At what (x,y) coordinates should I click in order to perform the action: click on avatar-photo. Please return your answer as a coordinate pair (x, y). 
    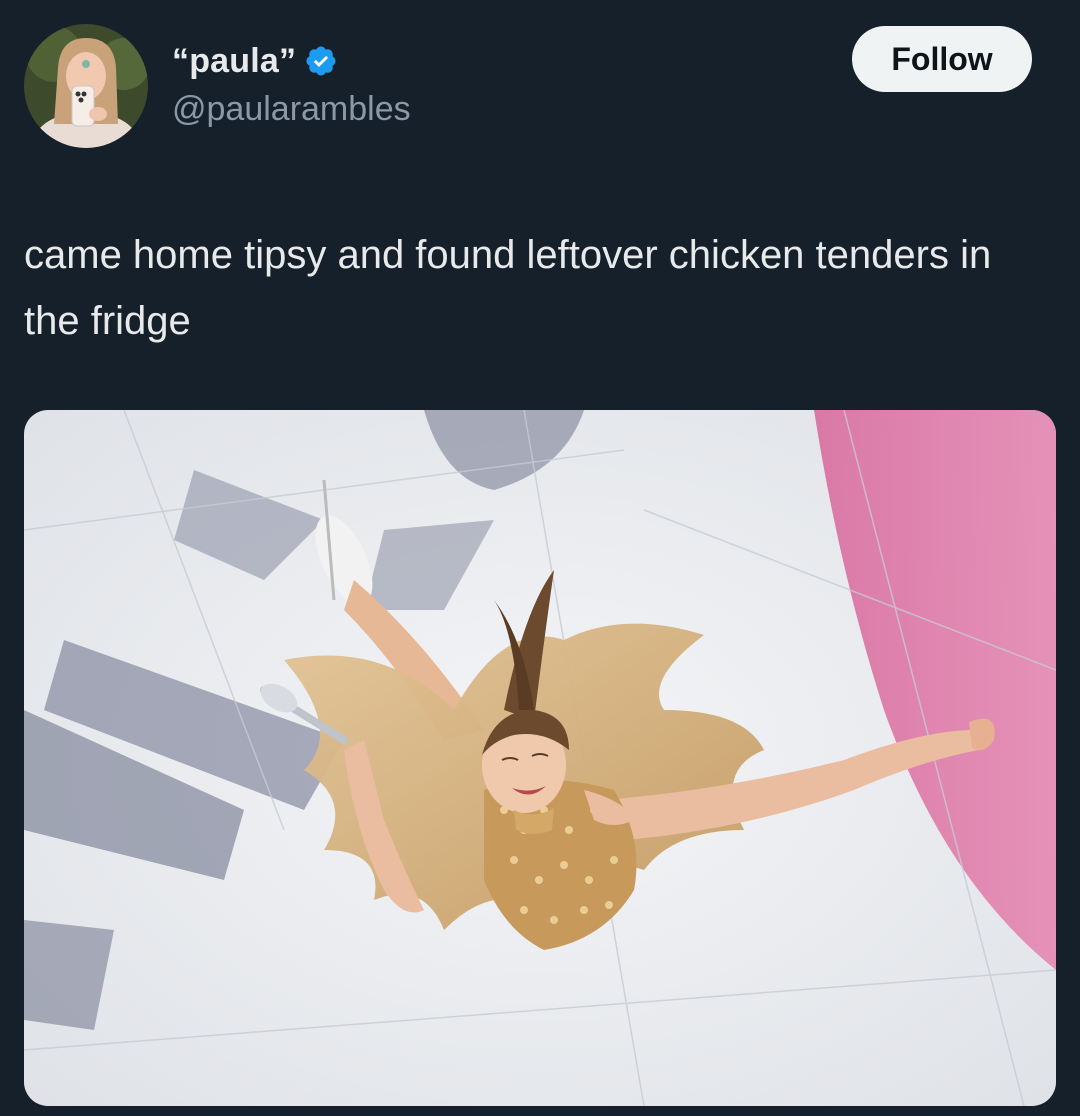
    Looking at the image, I should click on (86, 86).